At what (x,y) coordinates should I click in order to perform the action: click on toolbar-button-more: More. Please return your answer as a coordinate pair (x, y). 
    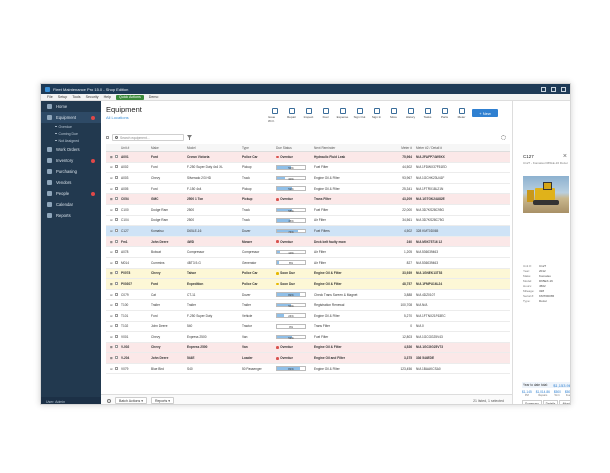
    Looking at the image, I should click on (393, 113).